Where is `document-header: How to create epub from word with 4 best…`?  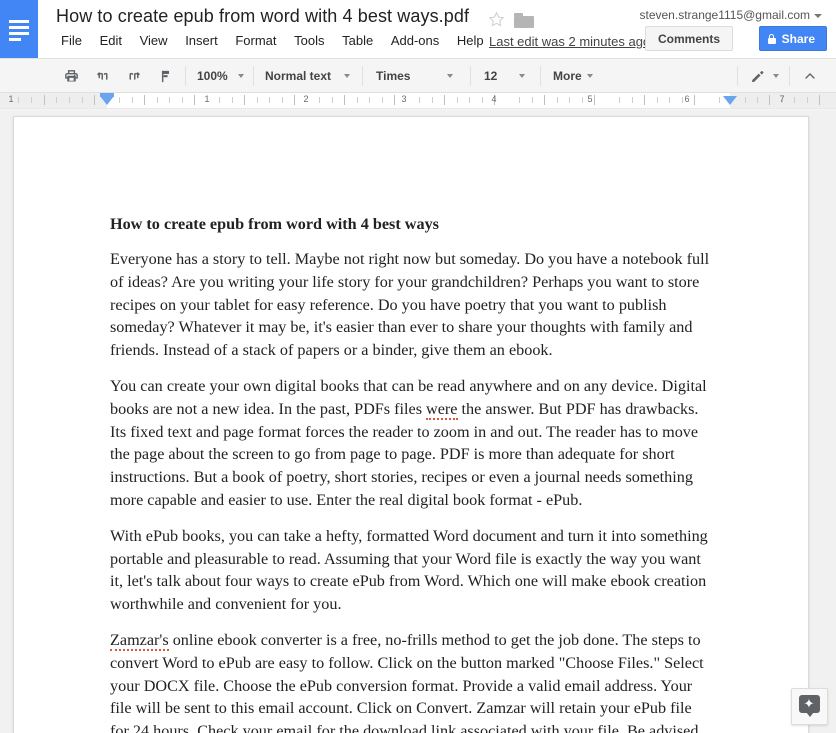
document-header: How to create epub from word with 4 best… is located at coordinates (418, 29).